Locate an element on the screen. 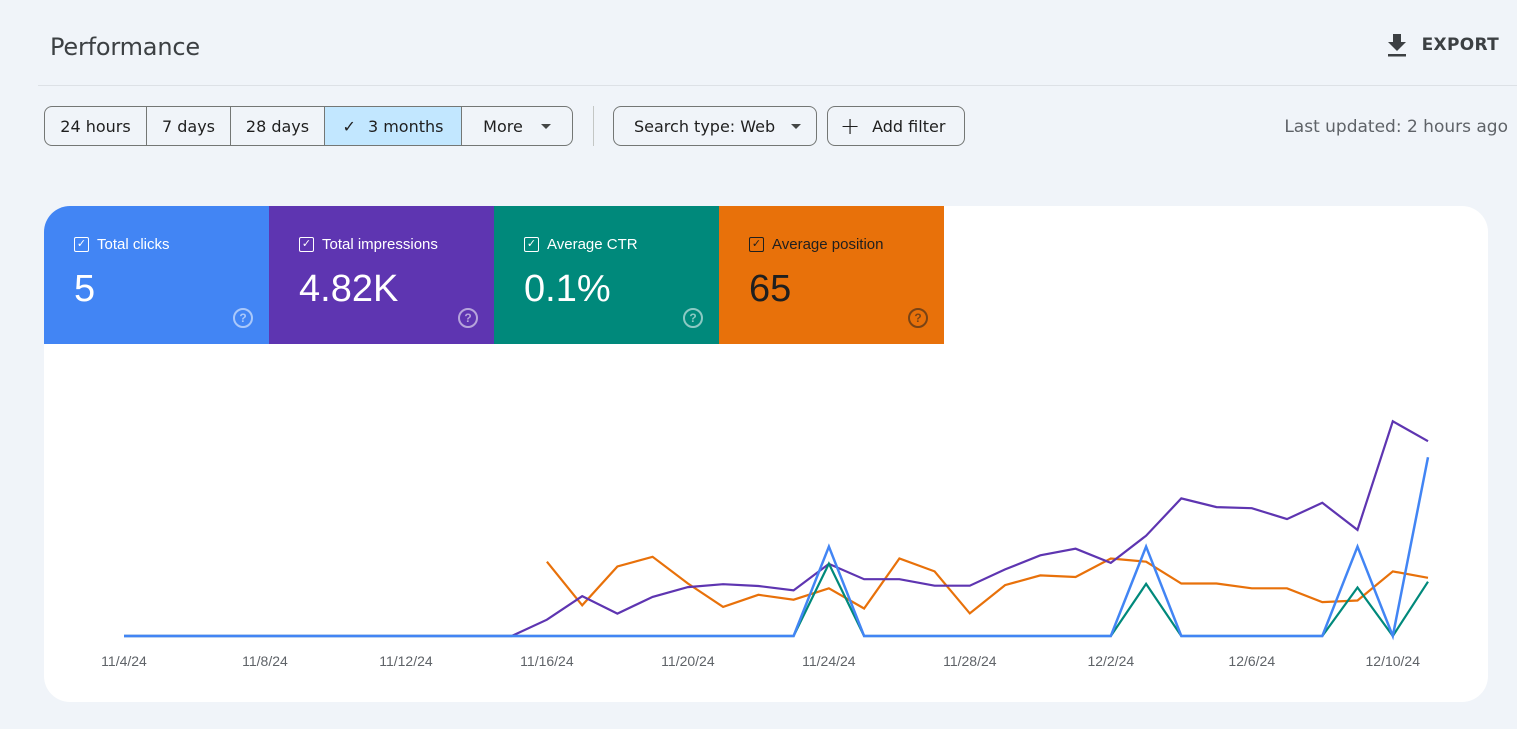  plus-icon: + is located at coordinates (850, 126).